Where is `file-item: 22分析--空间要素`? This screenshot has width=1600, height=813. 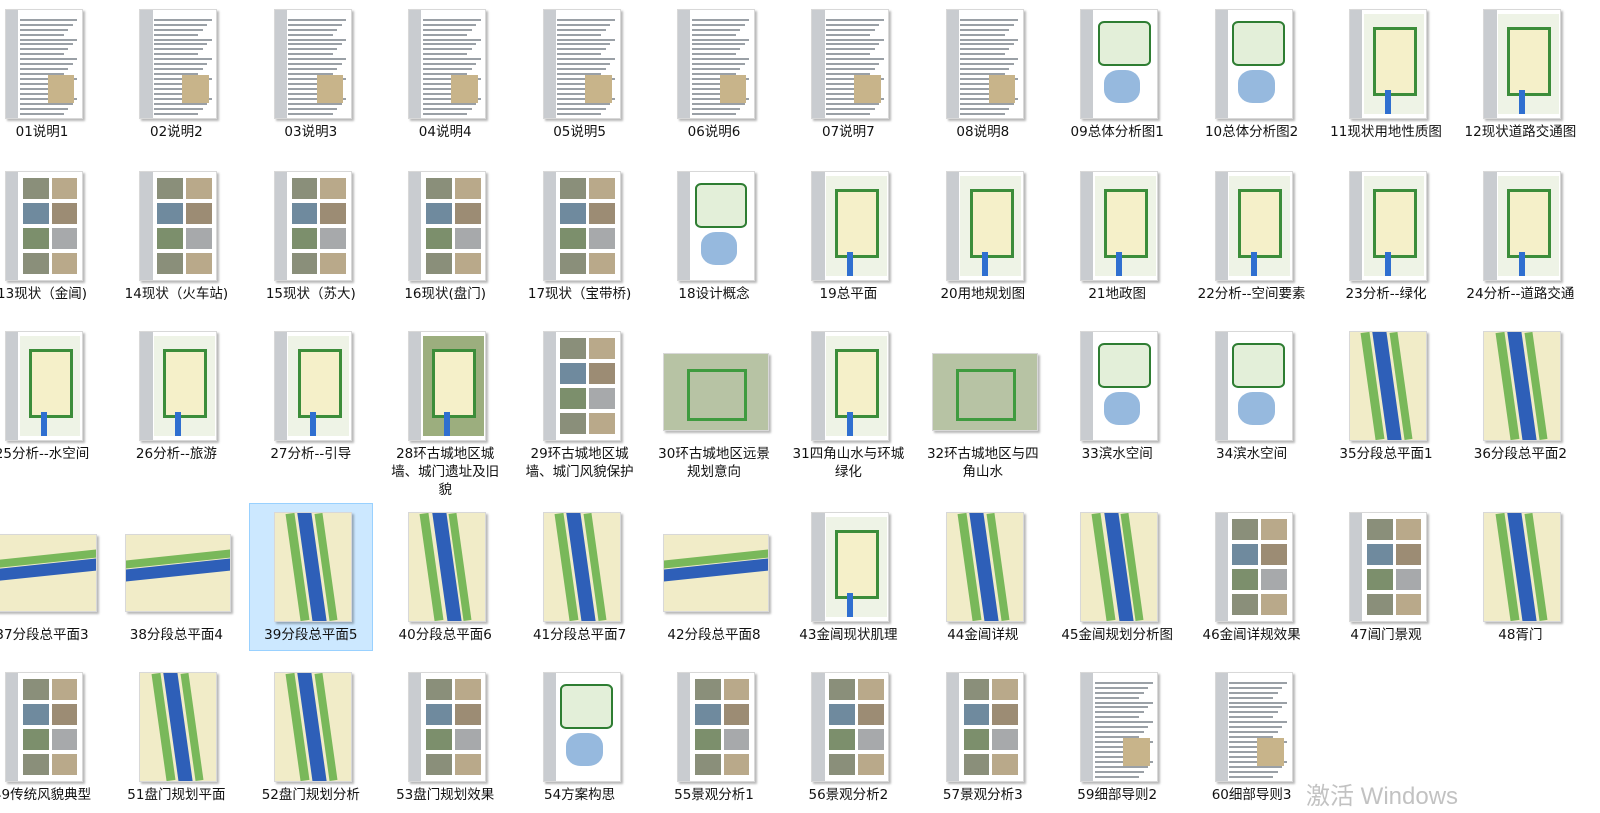
file-item: 22分析--空间要素 is located at coordinates (1252, 236).